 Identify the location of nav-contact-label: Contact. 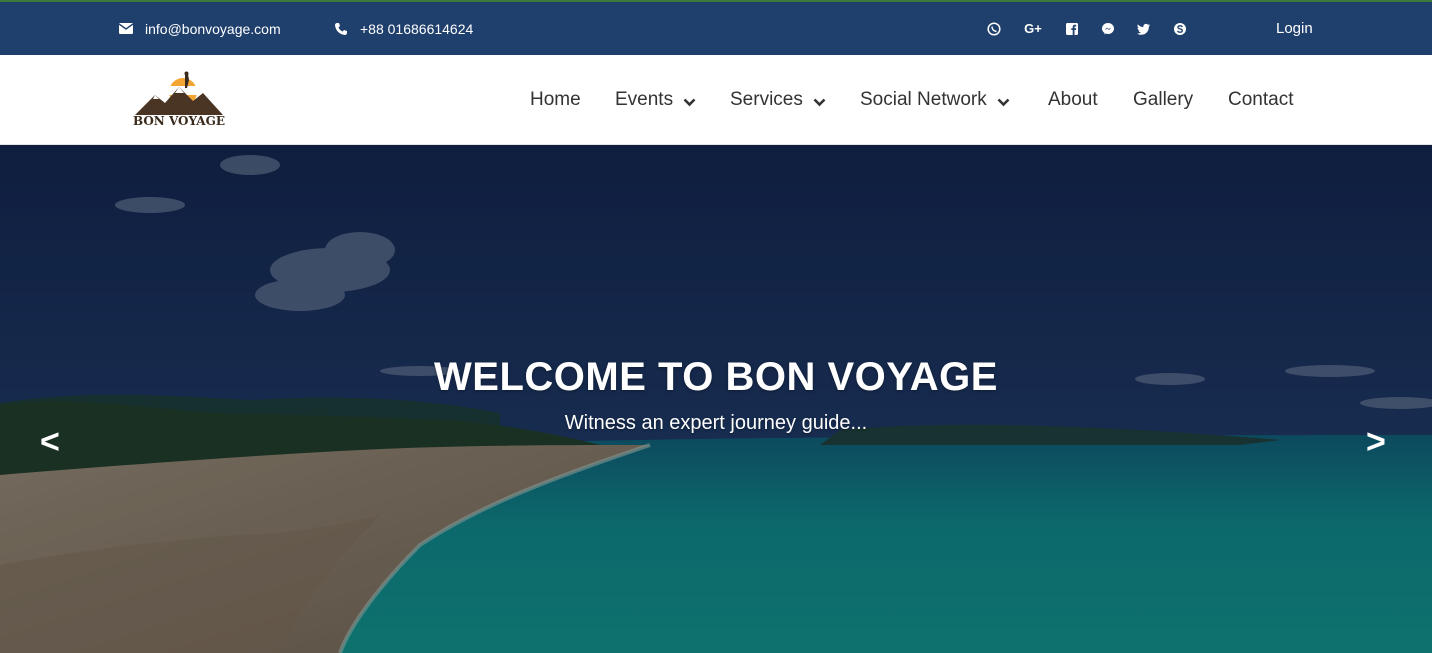
(1261, 99).